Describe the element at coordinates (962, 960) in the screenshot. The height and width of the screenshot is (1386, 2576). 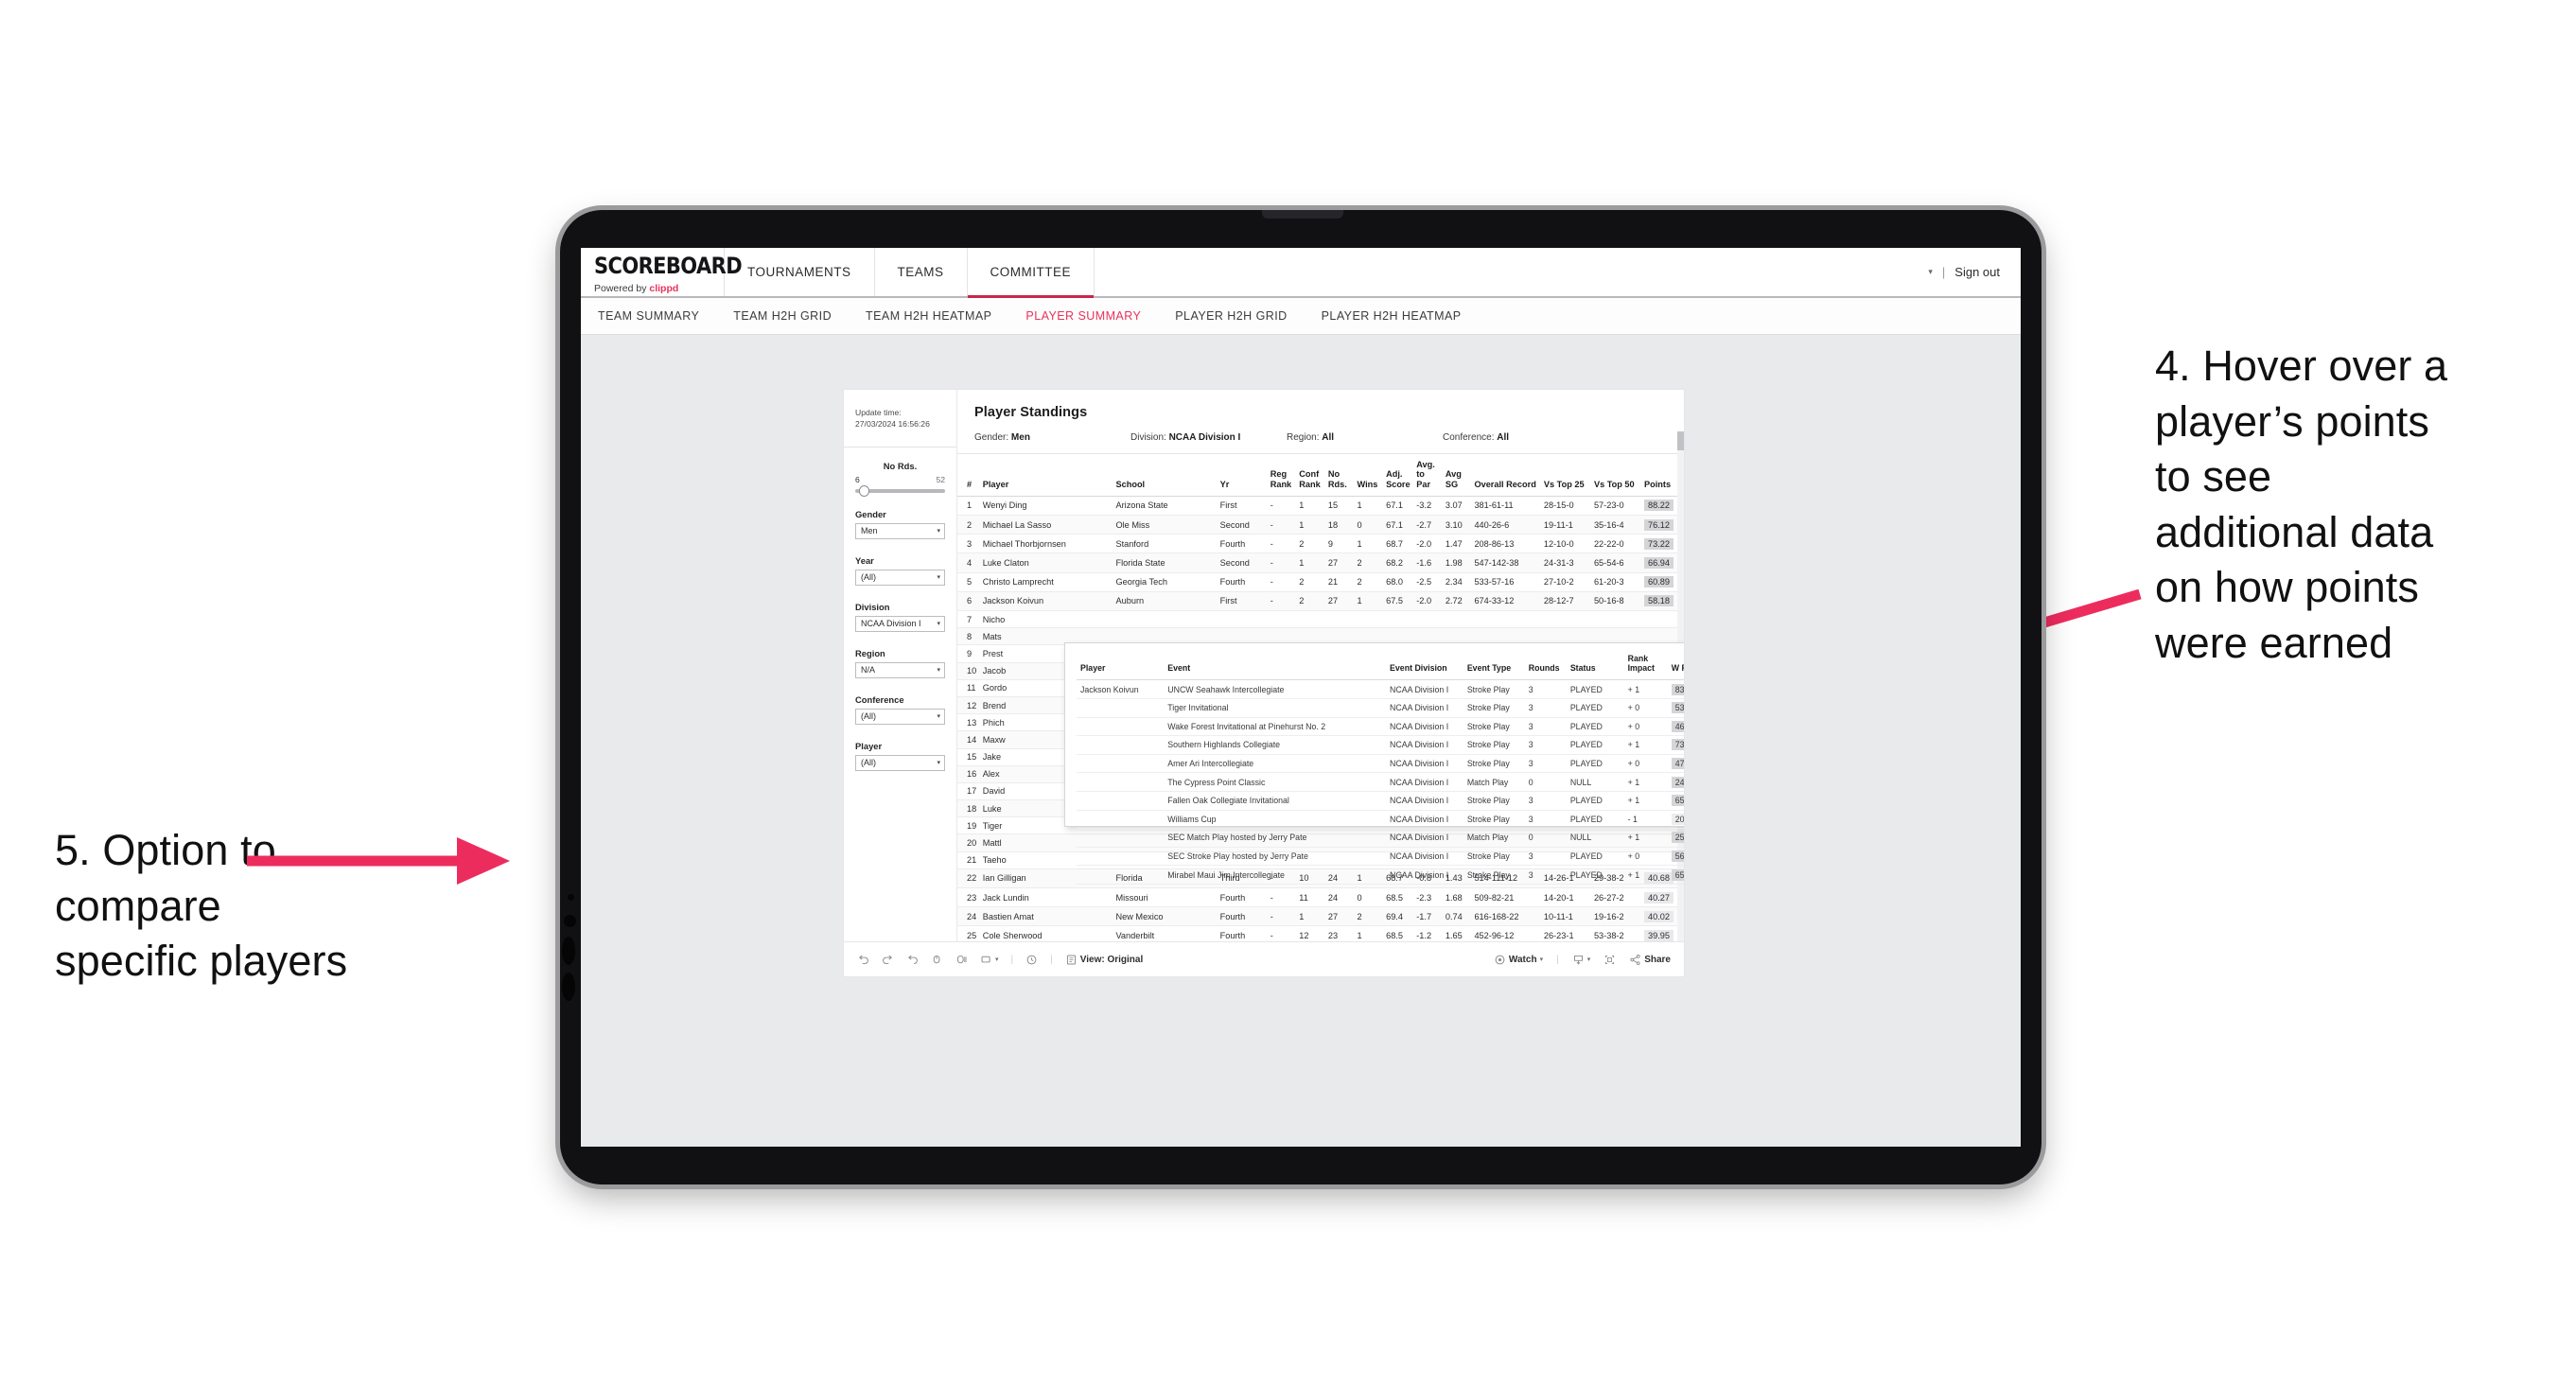
I see `pause-autoupdate-icon` at that location.